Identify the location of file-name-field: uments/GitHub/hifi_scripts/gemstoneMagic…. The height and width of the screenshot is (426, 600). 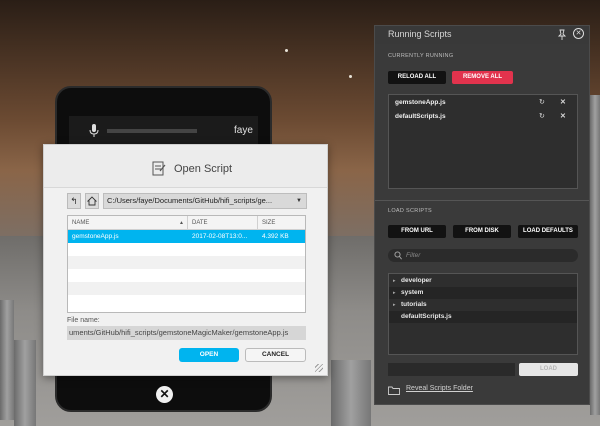
(186, 333).